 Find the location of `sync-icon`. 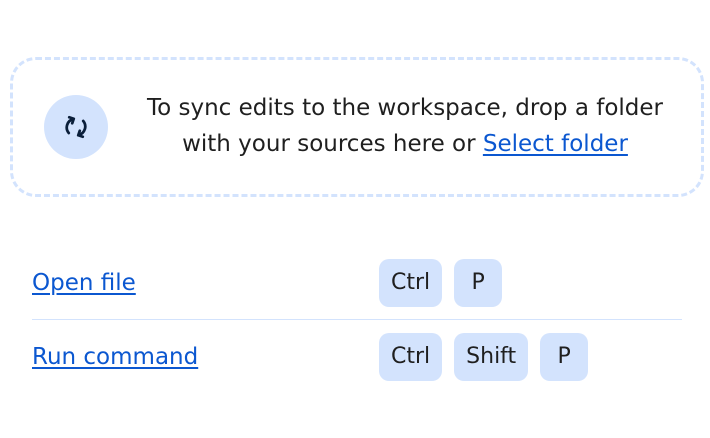

sync-icon is located at coordinates (76, 127).